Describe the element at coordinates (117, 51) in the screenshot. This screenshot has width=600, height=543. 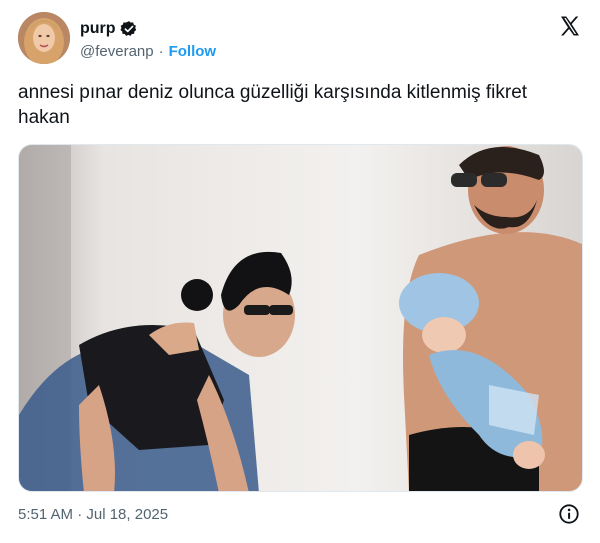
I see `handle: @feveranp` at that location.